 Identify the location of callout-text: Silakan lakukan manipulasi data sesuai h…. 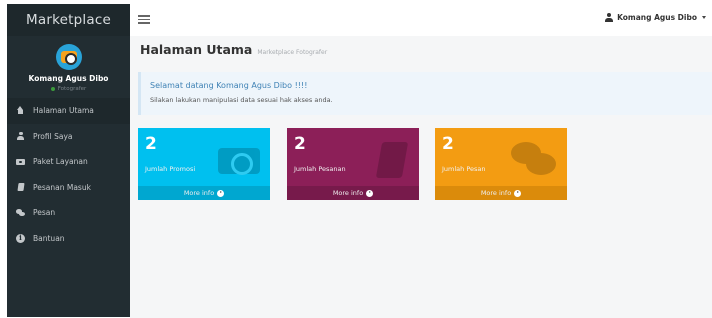
(241, 100).